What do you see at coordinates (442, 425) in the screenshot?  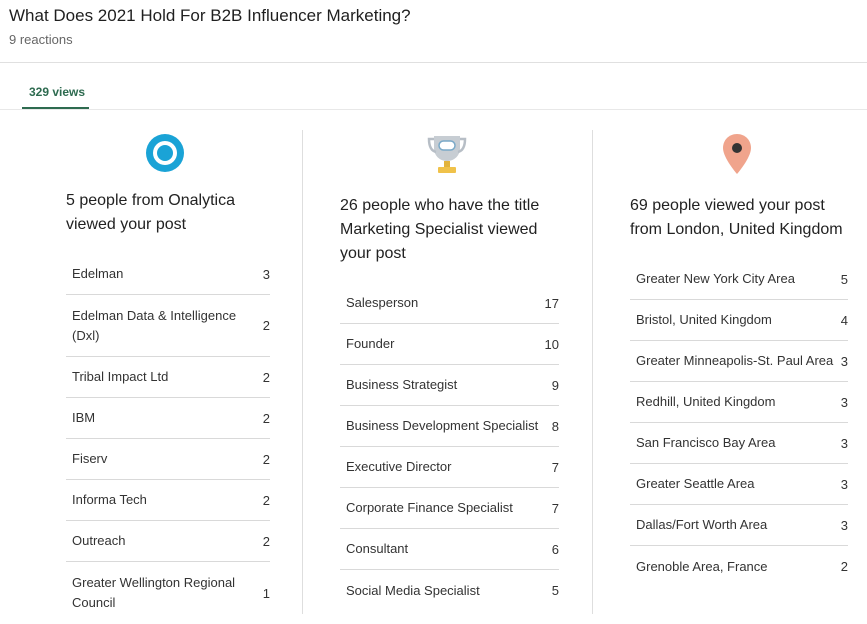 I see `item-label: Business Development Specialist` at bounding box center [442, 425].